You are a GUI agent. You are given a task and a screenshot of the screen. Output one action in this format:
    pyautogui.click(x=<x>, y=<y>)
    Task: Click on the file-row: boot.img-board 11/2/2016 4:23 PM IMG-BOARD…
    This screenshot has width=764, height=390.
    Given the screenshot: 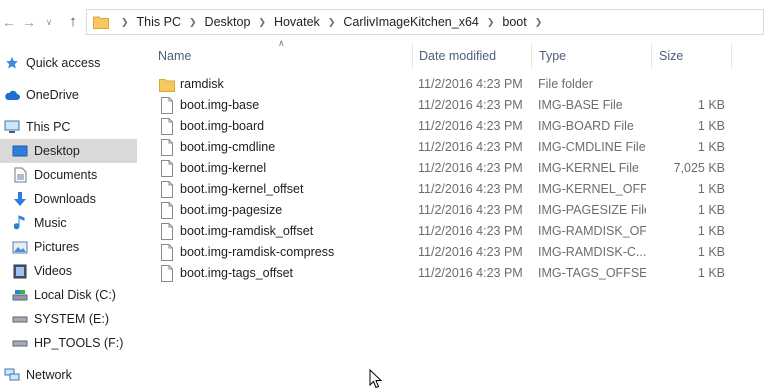 What is the action you would take?
    pyautogui.click(x=445, y=126)
    